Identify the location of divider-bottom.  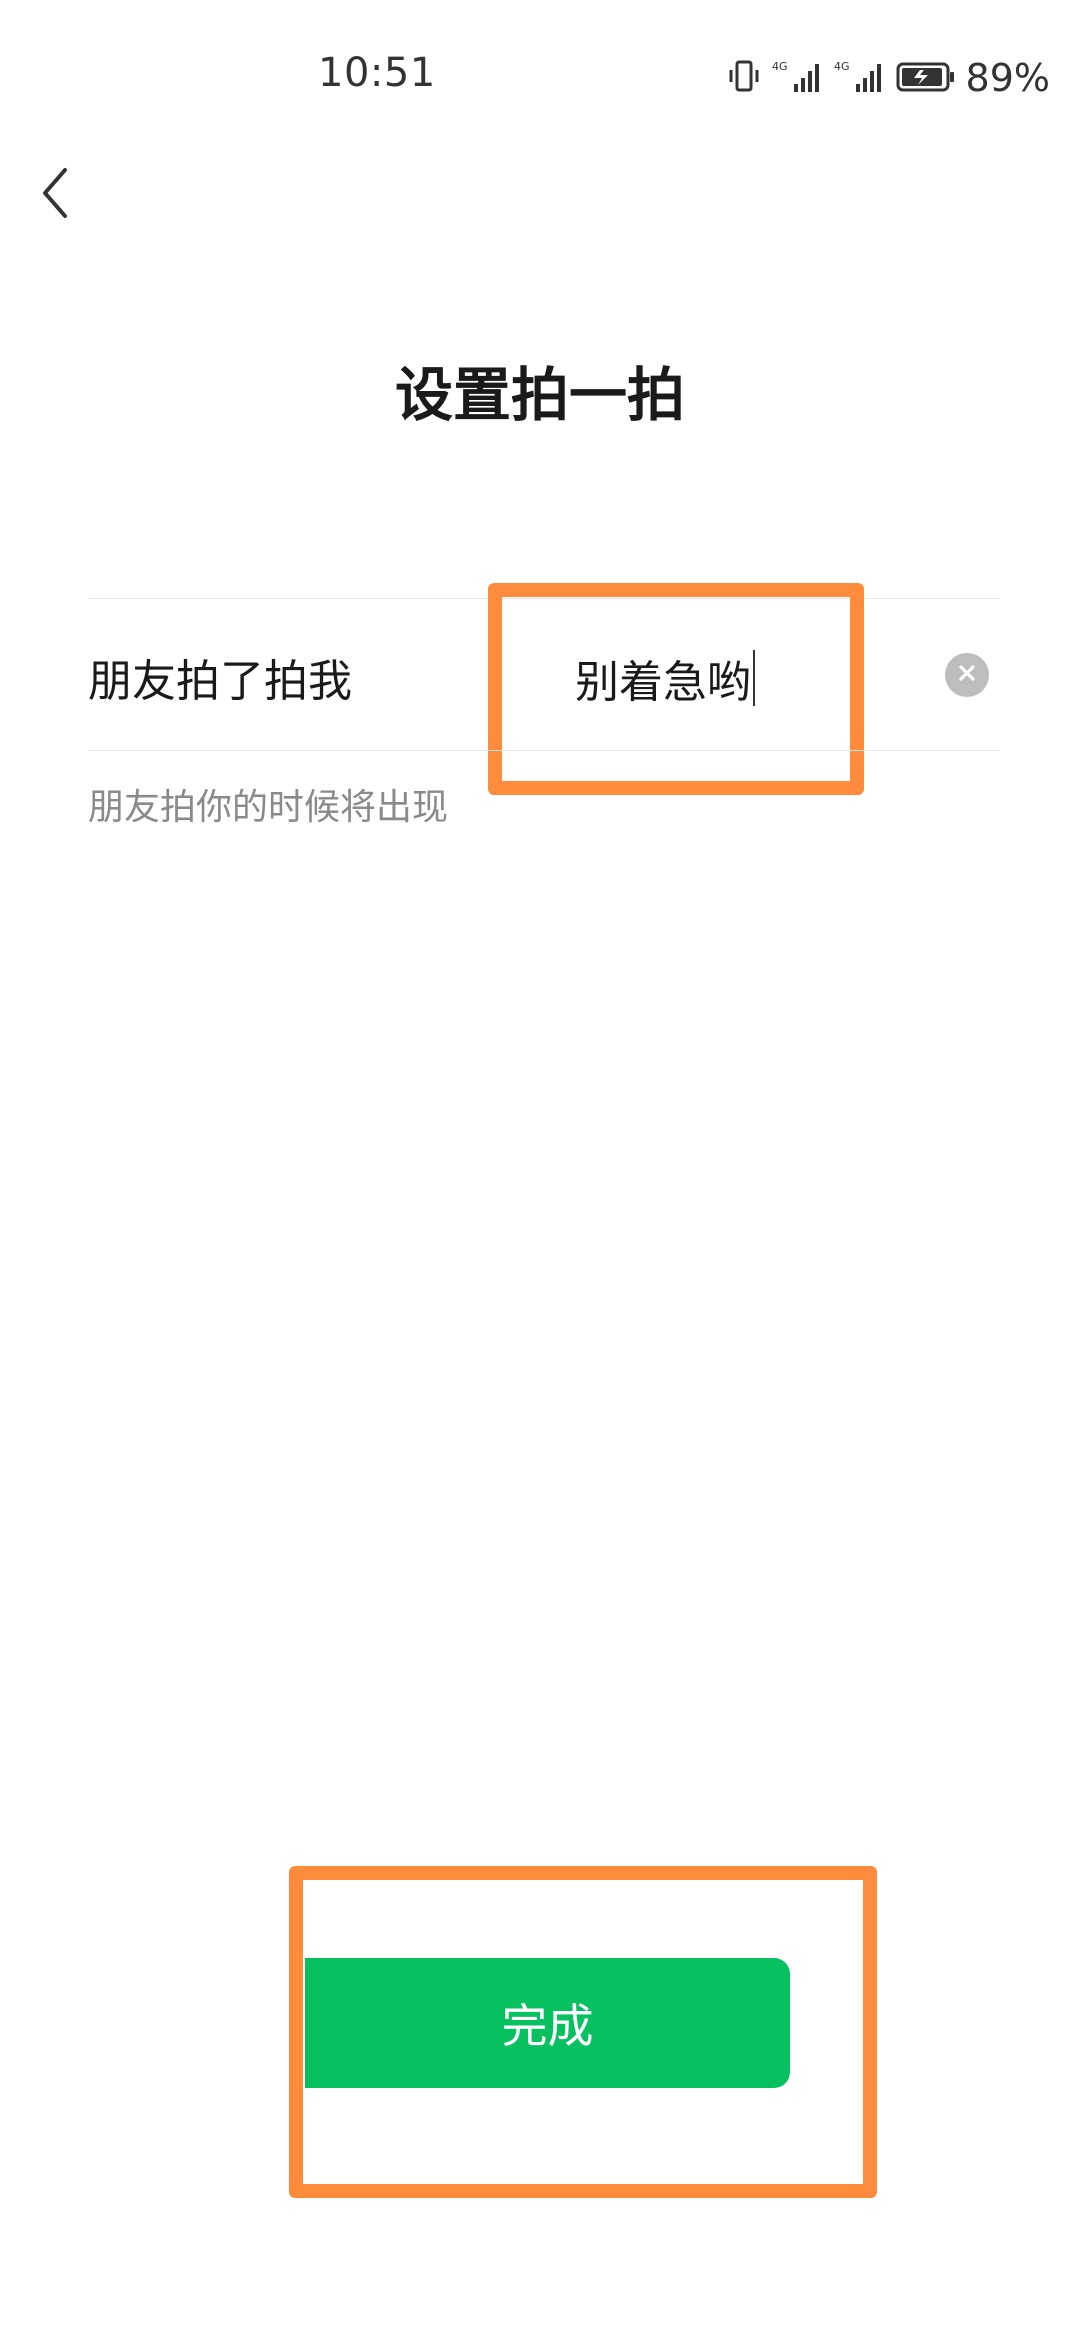
(544, 750).